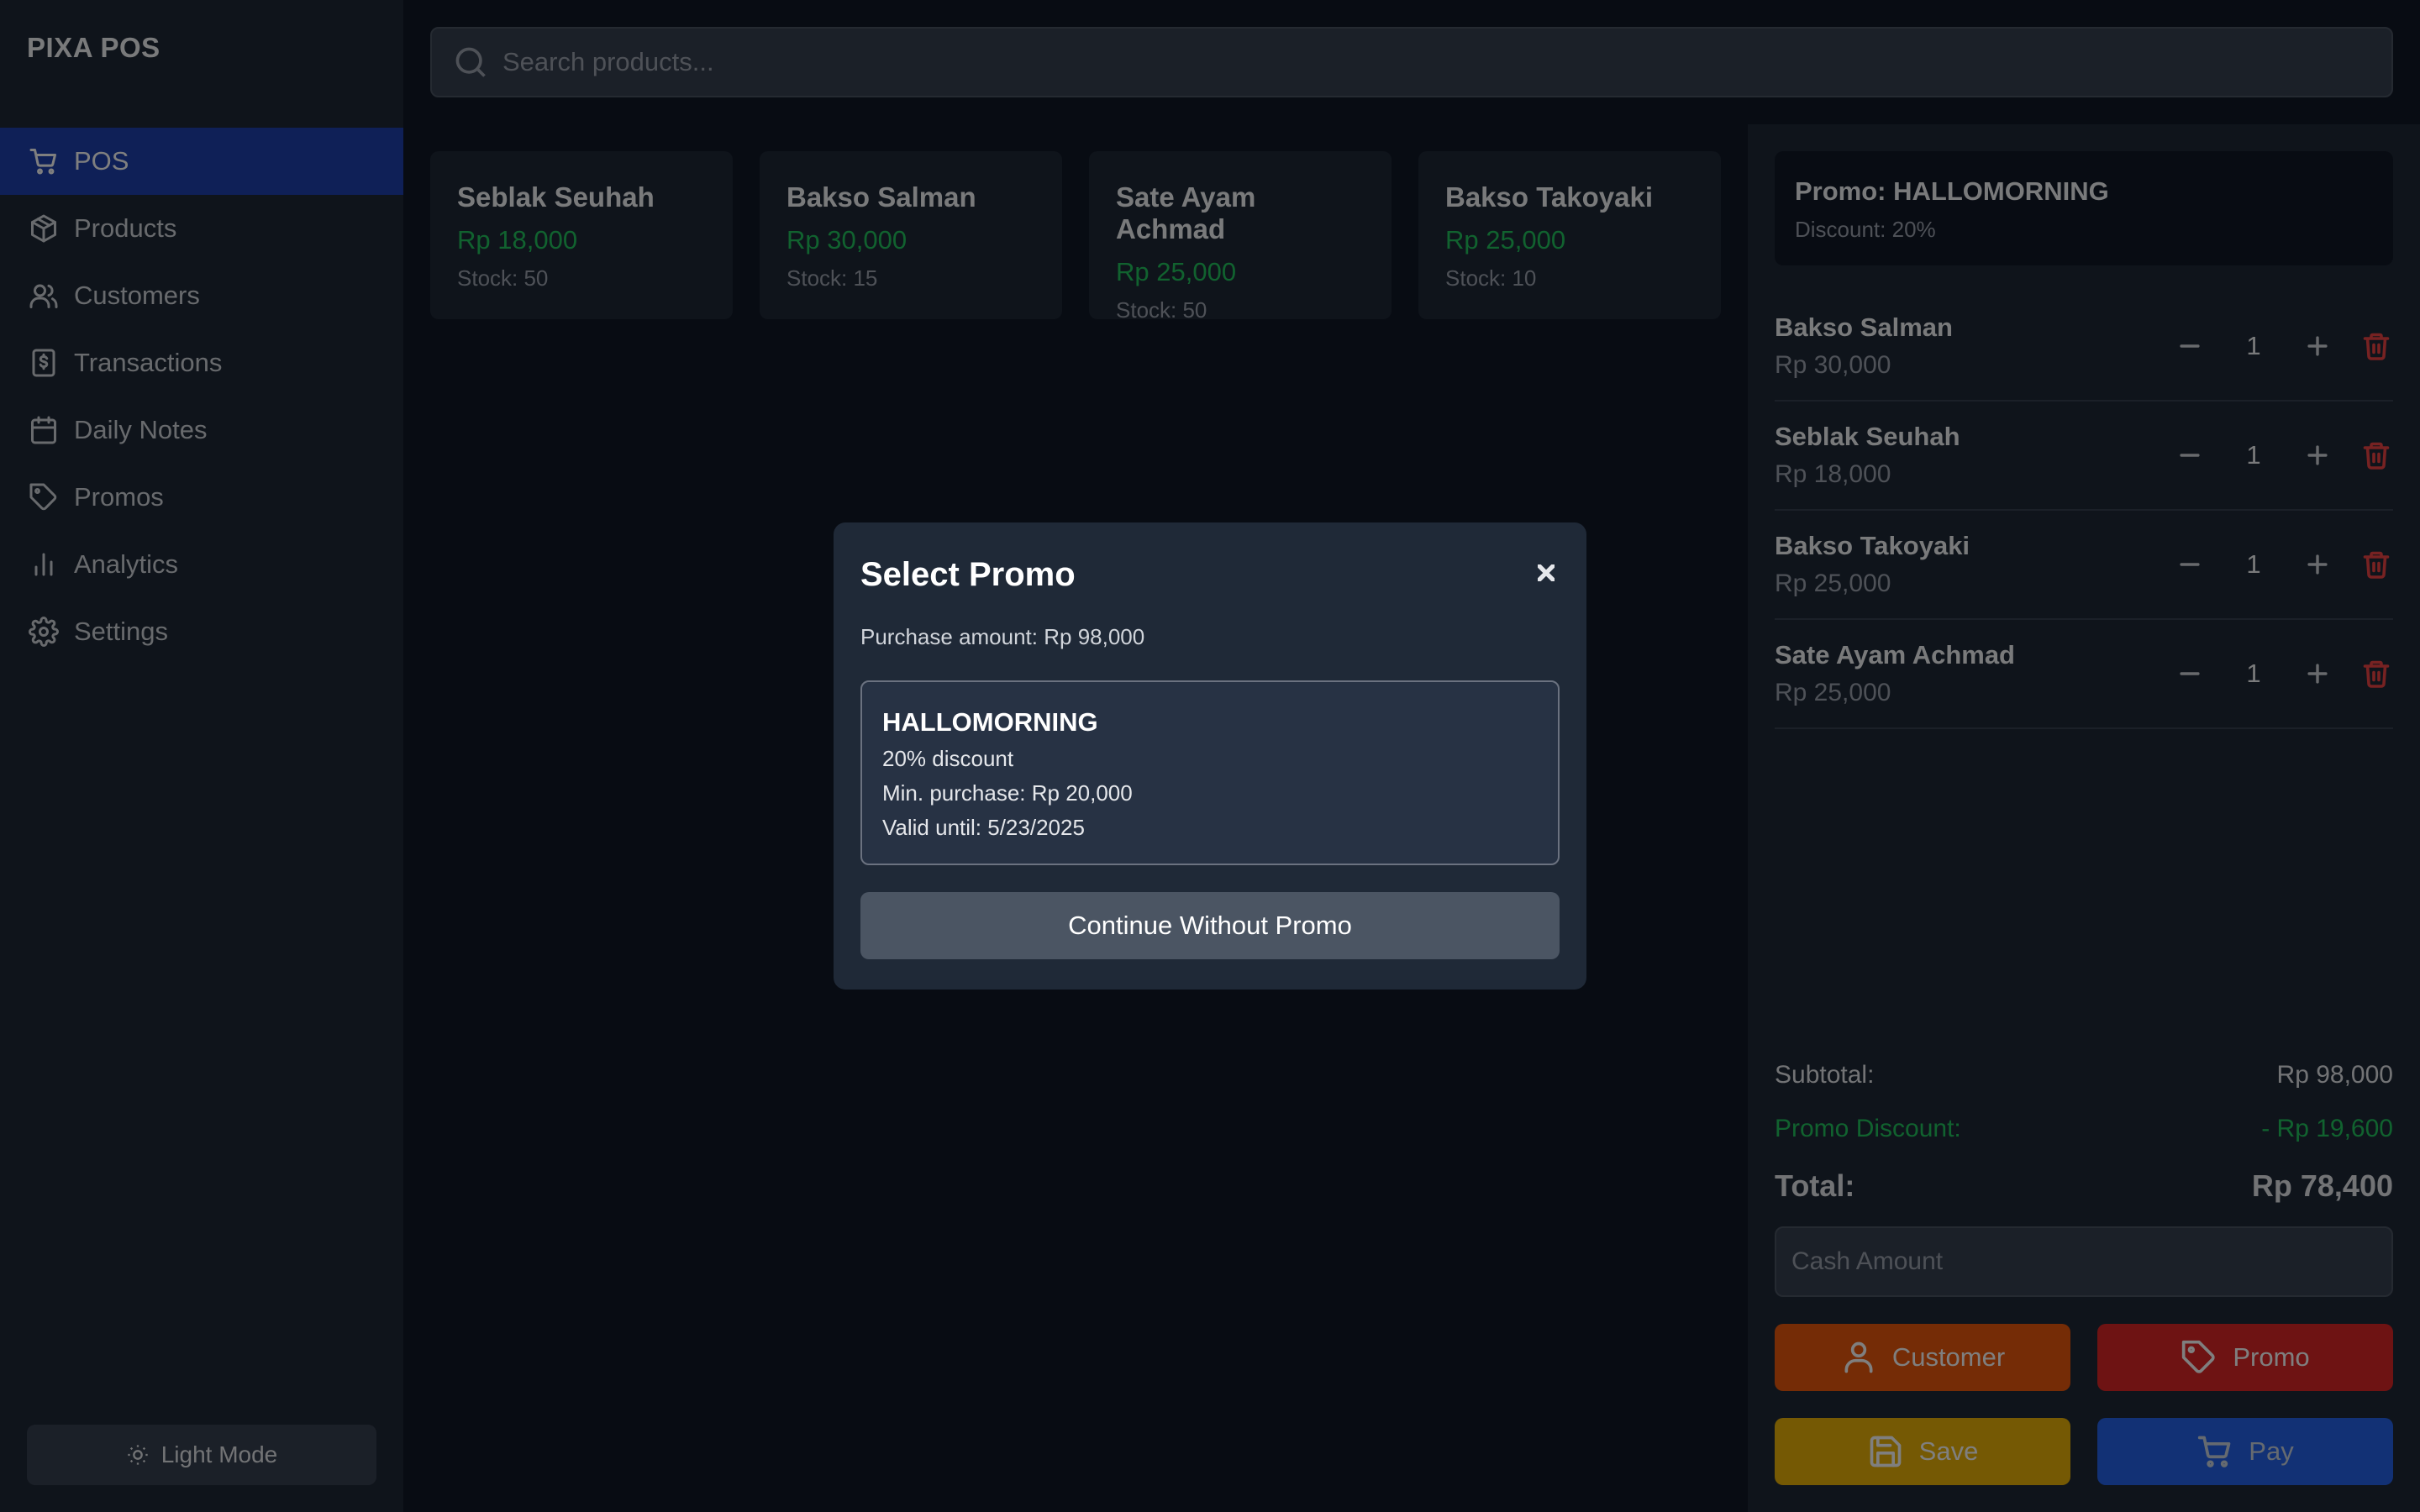 This screenshot has height=1512, width=2420. What do you see at coordinates (984, 827) in the screenshot?
I see `promo-valid-until: Valid until: 5/23/2025` at bounding box center [984, 827].